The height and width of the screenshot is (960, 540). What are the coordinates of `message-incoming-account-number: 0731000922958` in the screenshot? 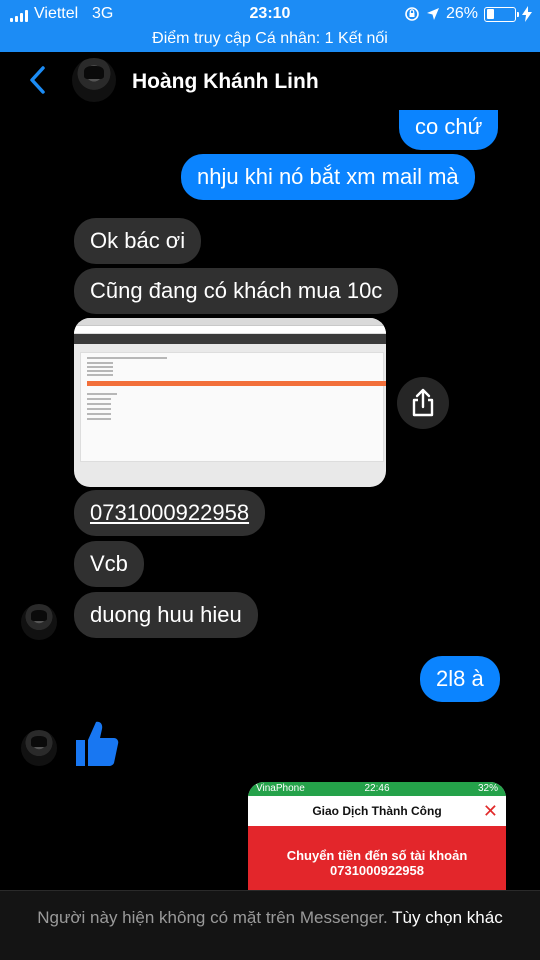 It's located at (170, 513).